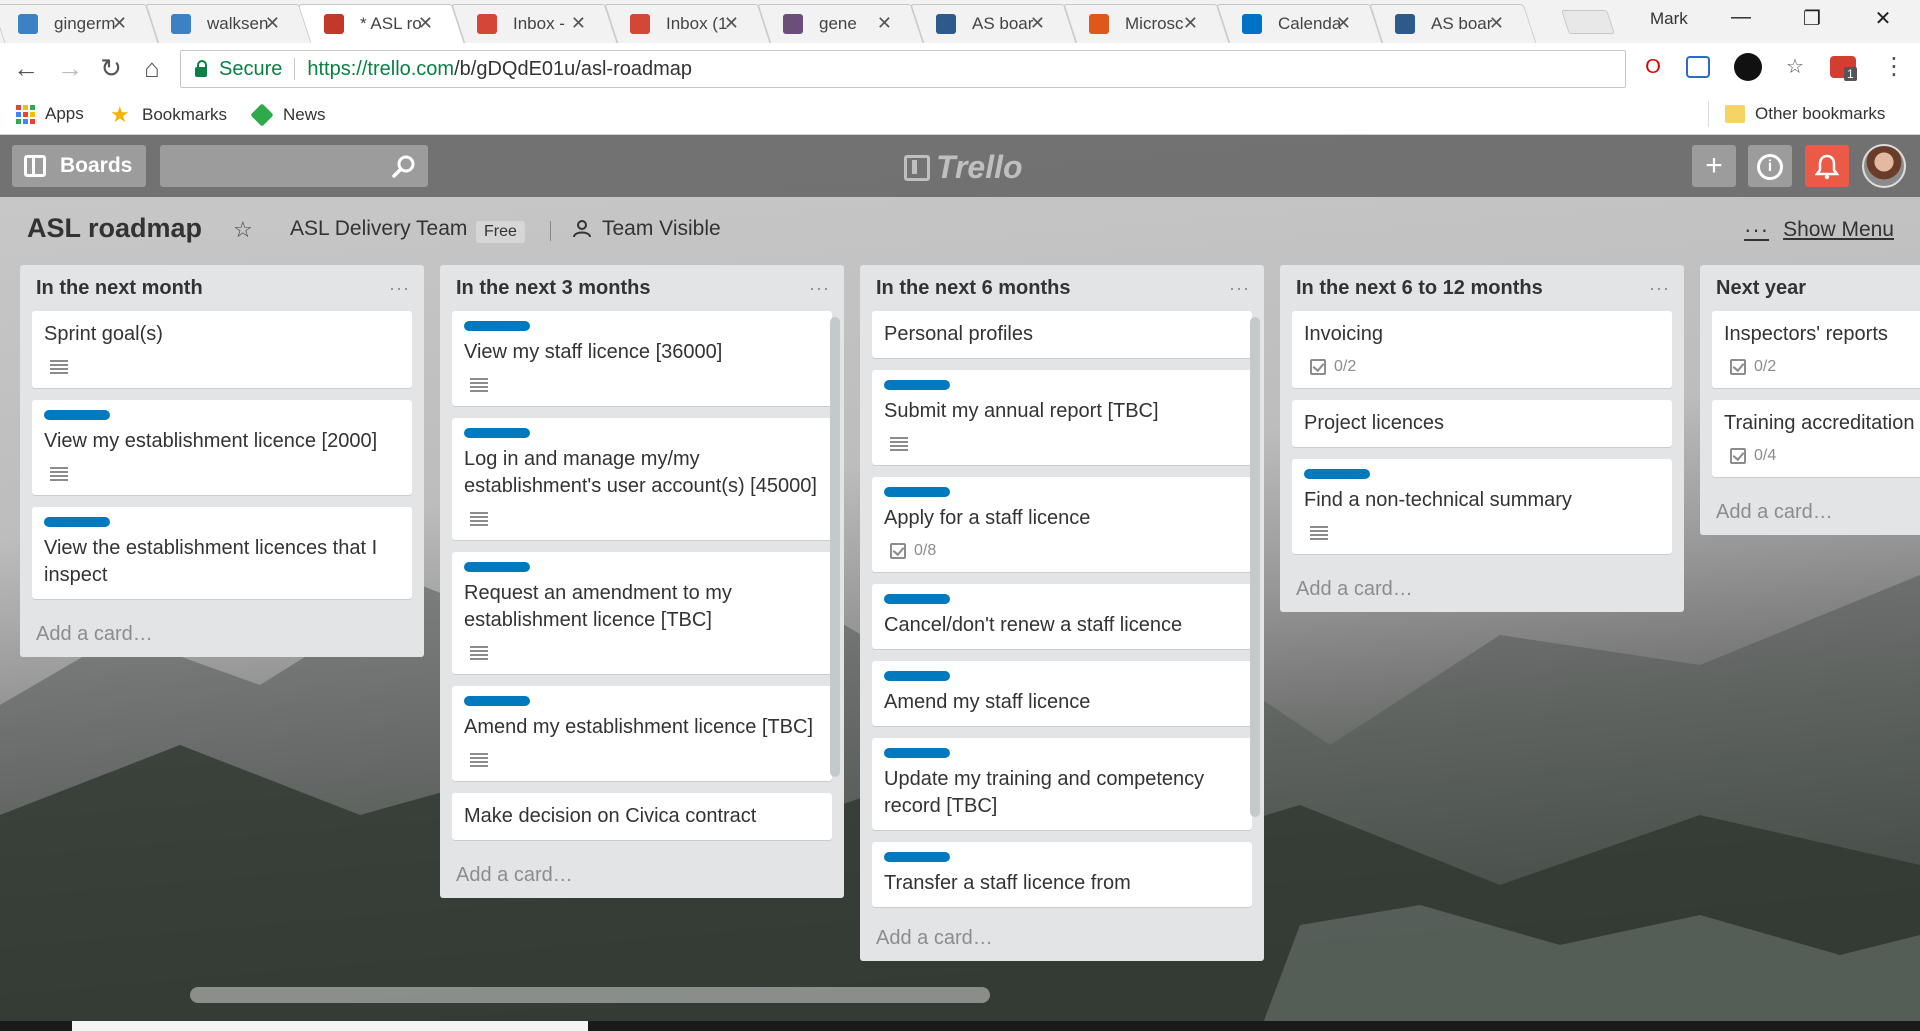  I want to click on card: Apply for a staff licence 0/8, so click(1062, 524).